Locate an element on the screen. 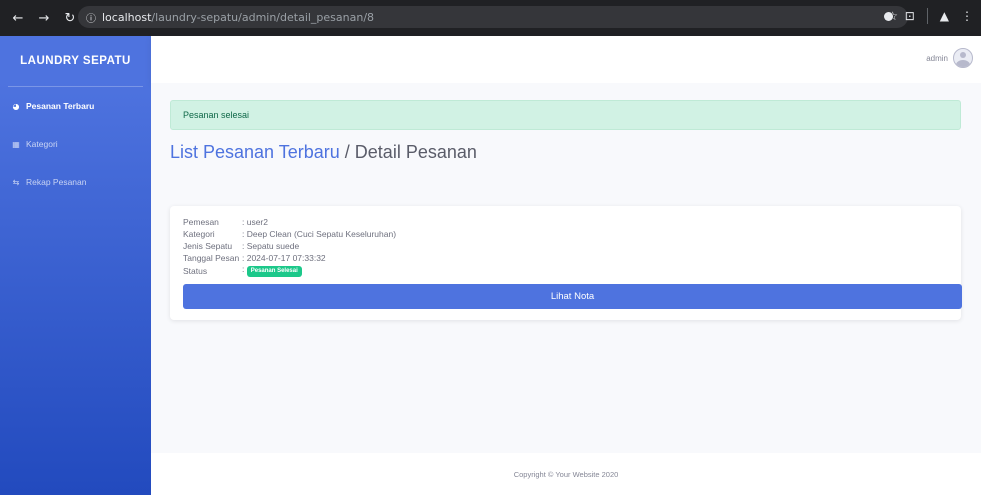 The height and width of the screenshot is (495, 981). success-alert: Pesanan selesai is located at coordinates (565, 115).